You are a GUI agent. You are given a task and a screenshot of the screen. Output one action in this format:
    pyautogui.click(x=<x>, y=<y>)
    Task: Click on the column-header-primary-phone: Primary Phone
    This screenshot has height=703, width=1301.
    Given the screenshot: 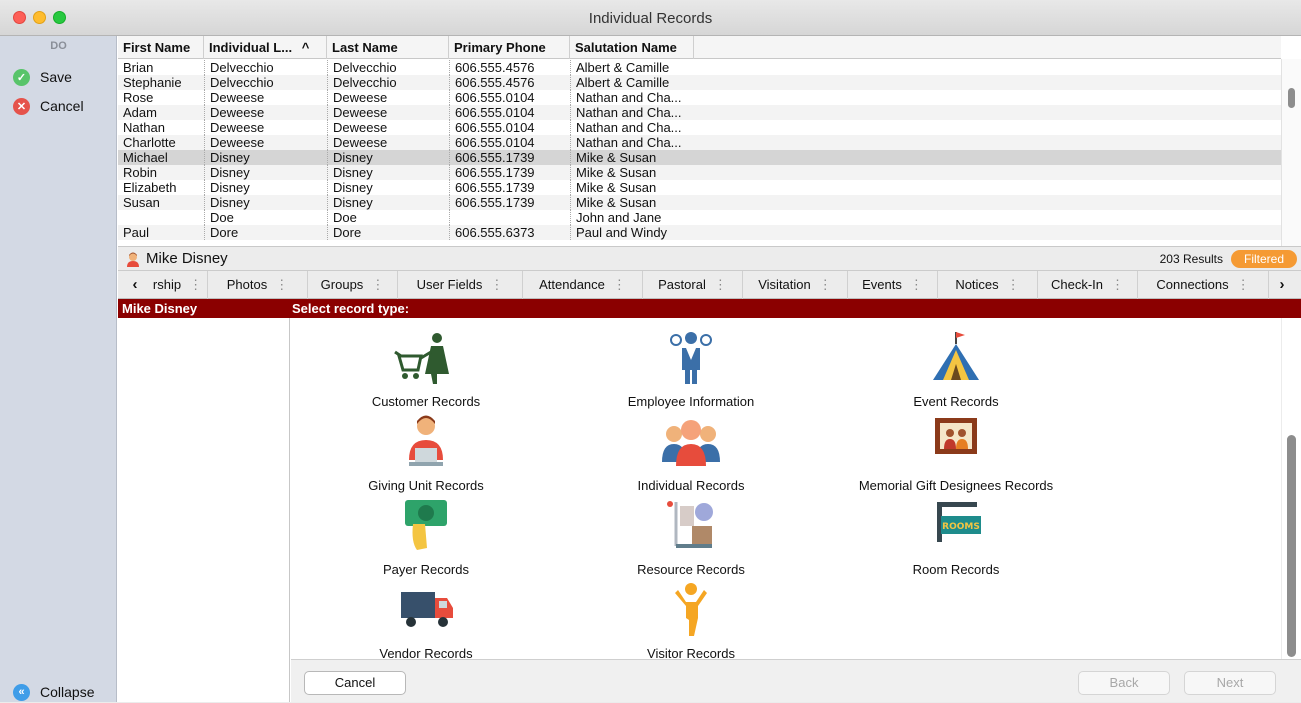 What is the action you would take?
    pyautogui.click(x=509, y=47)
    